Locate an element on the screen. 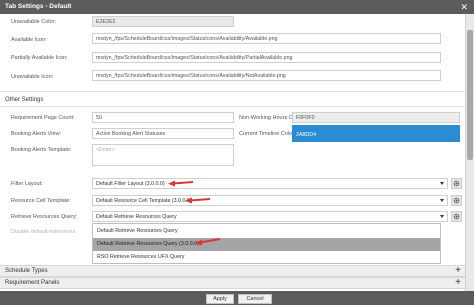  schedule-types-panel: Schedule Types + is located at coordinates (232, 271).